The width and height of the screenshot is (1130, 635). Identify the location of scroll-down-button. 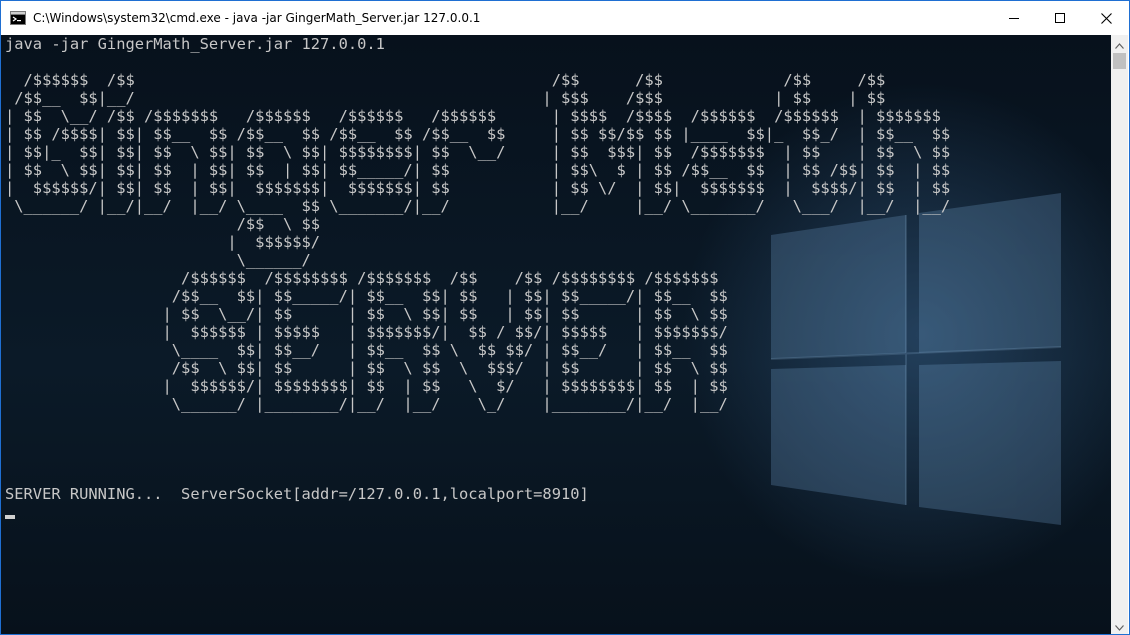
(1119, 625).